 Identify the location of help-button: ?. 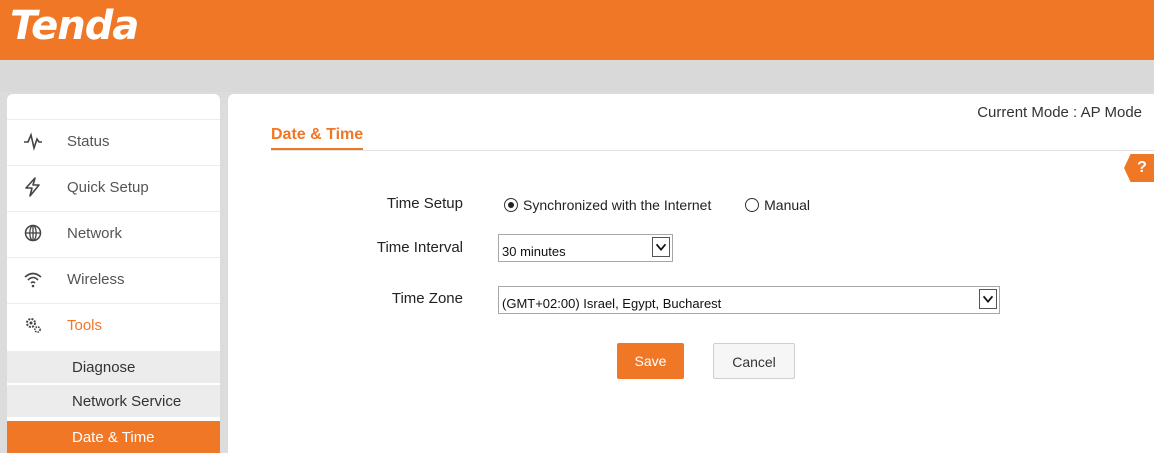
(1139, 168).